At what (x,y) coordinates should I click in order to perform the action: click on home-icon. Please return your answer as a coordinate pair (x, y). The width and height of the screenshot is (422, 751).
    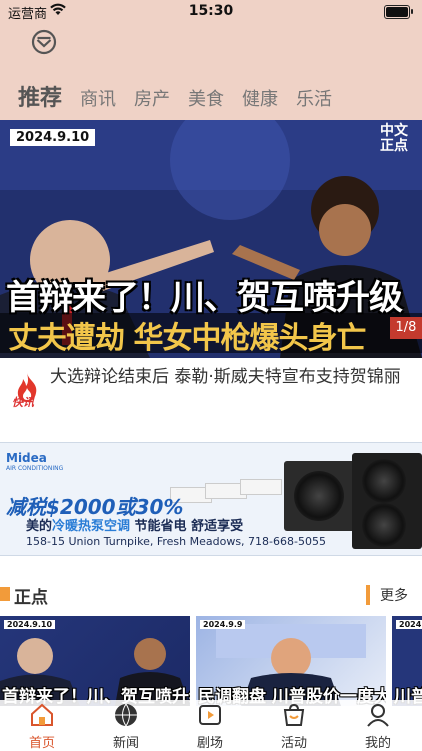
    Looking at the image, I should click on (42, 714).